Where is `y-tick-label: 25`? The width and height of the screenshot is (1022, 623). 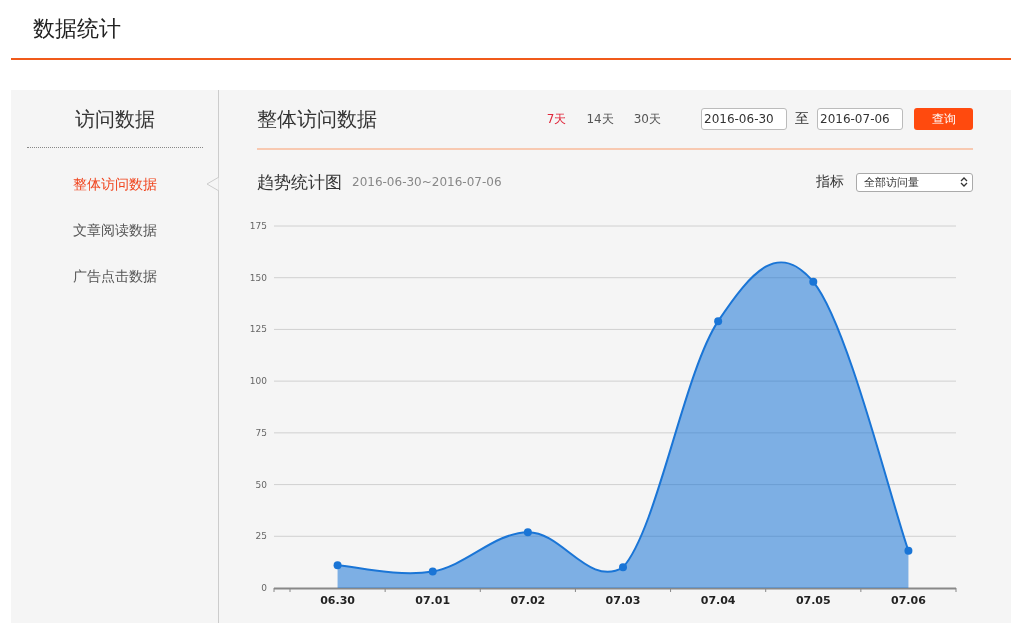
y-tick-label: 25 is located at coordinates (261, 536).